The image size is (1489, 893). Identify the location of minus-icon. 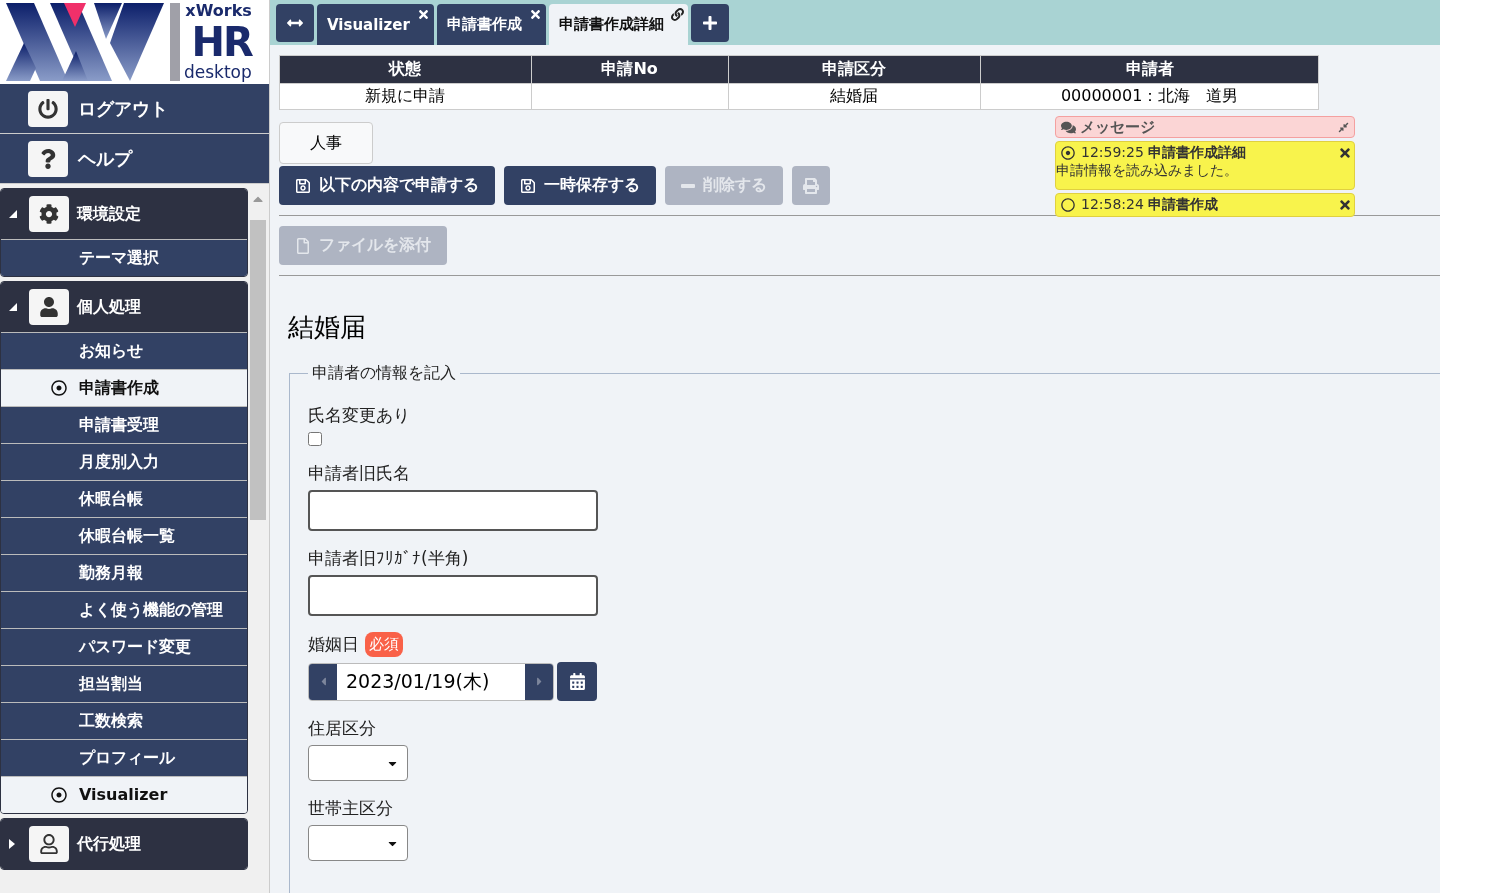
(688, 185).